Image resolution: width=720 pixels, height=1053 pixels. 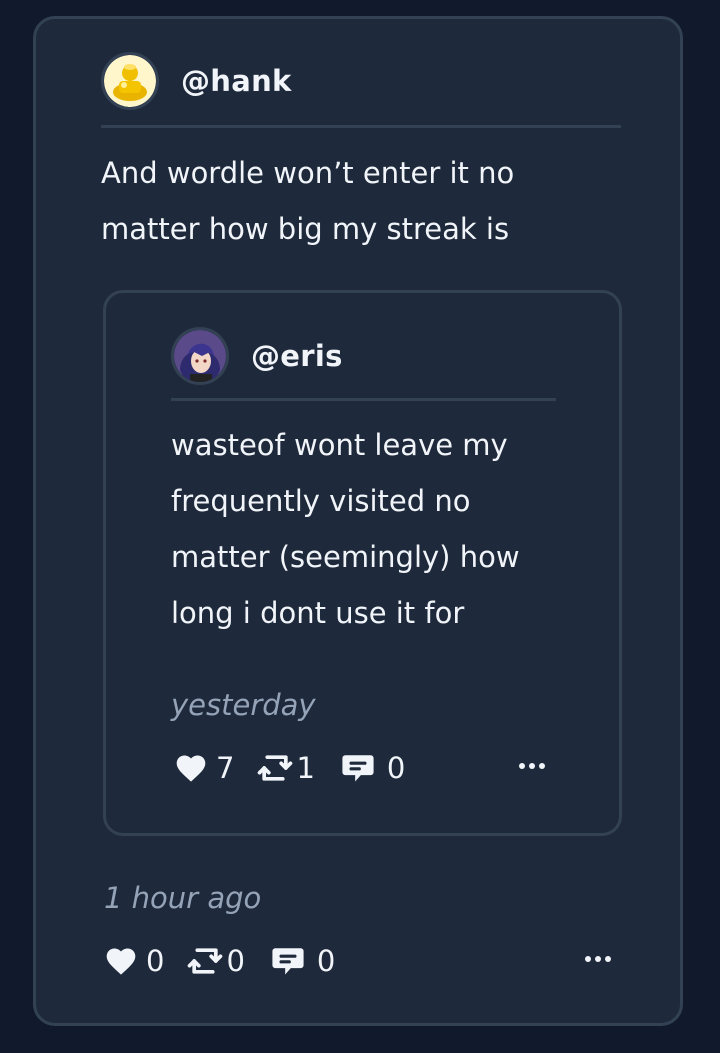 What do you see at coordinates (305, 768) in the screenshot?
I see `repost-count: 1` at bounding box center [305, 768].